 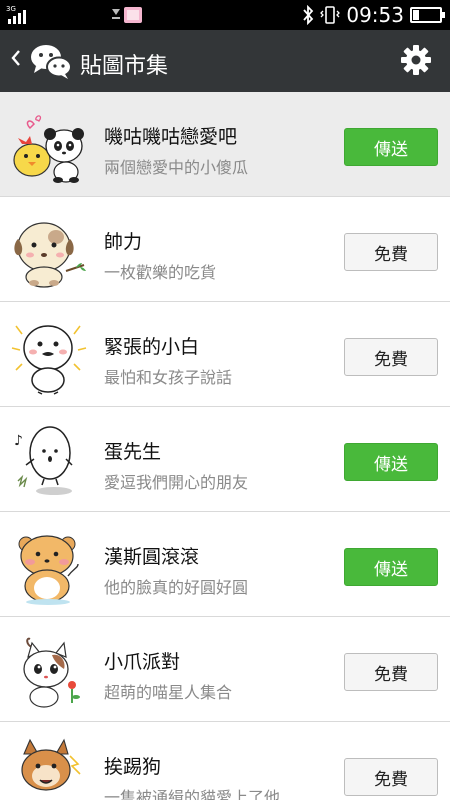 I want to click on page-title: 貼圖市集, so click(x=124, y=66).